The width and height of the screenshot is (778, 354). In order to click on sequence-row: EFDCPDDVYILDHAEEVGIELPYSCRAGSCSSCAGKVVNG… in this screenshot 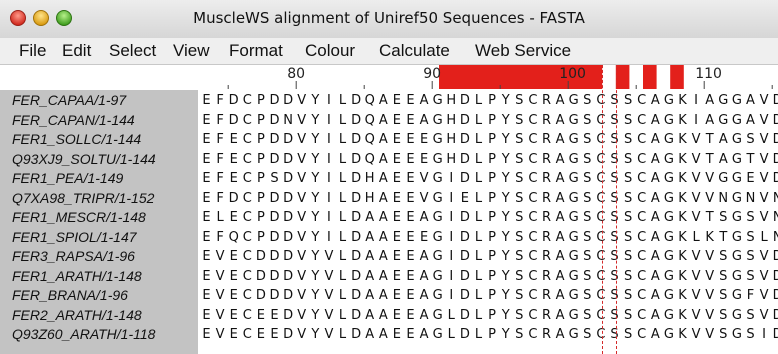, I will do `click(489, 198)`.